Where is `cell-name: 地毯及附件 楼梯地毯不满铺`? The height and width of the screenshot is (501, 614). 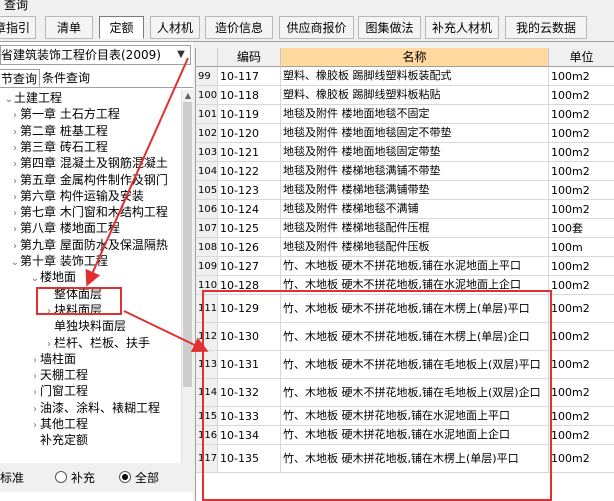
cell-name: 地毯及附件 楼梯地毯不满铺 is located at coordinates (415, 209).